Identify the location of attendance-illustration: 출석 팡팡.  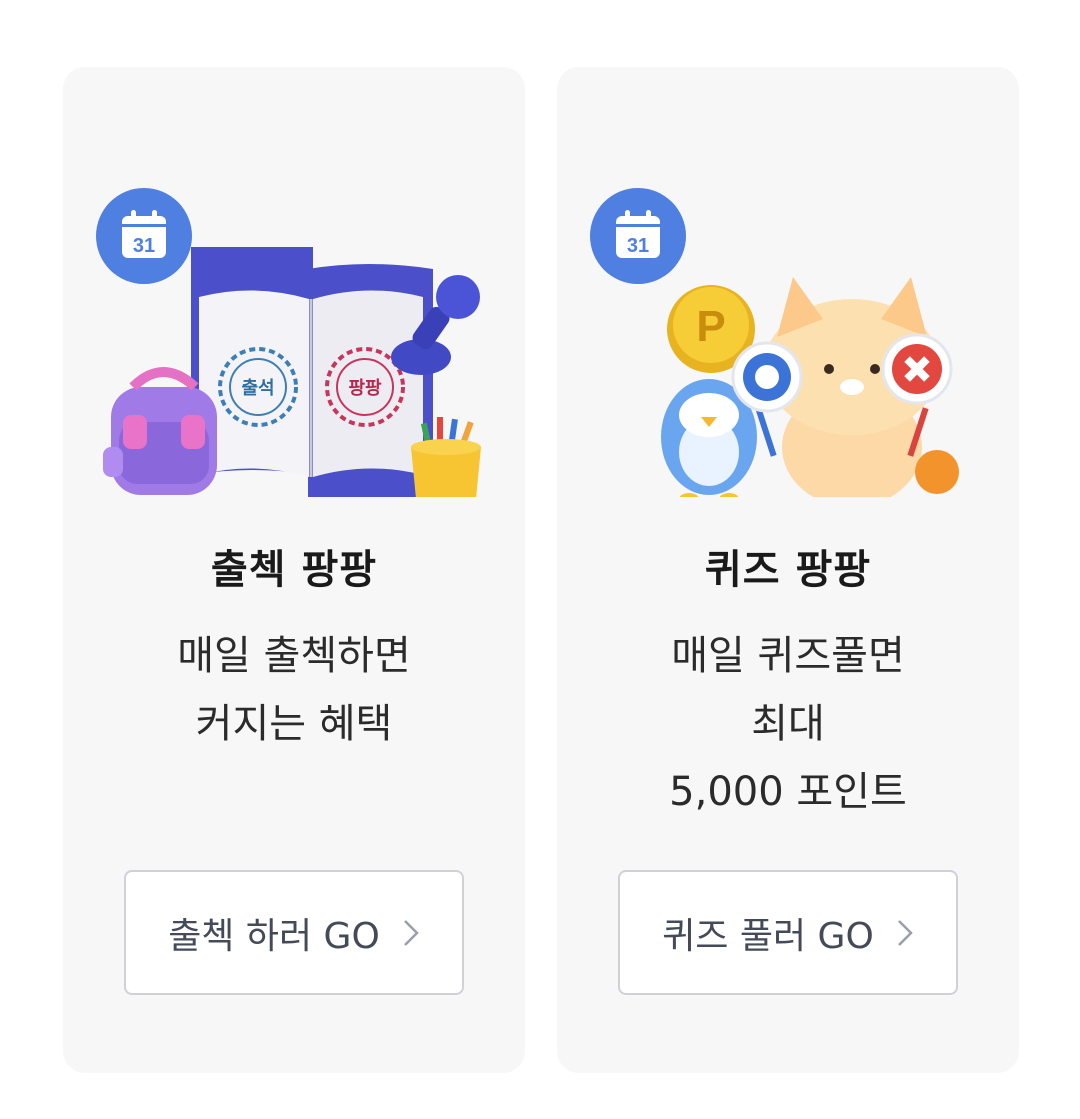
(292, 372).